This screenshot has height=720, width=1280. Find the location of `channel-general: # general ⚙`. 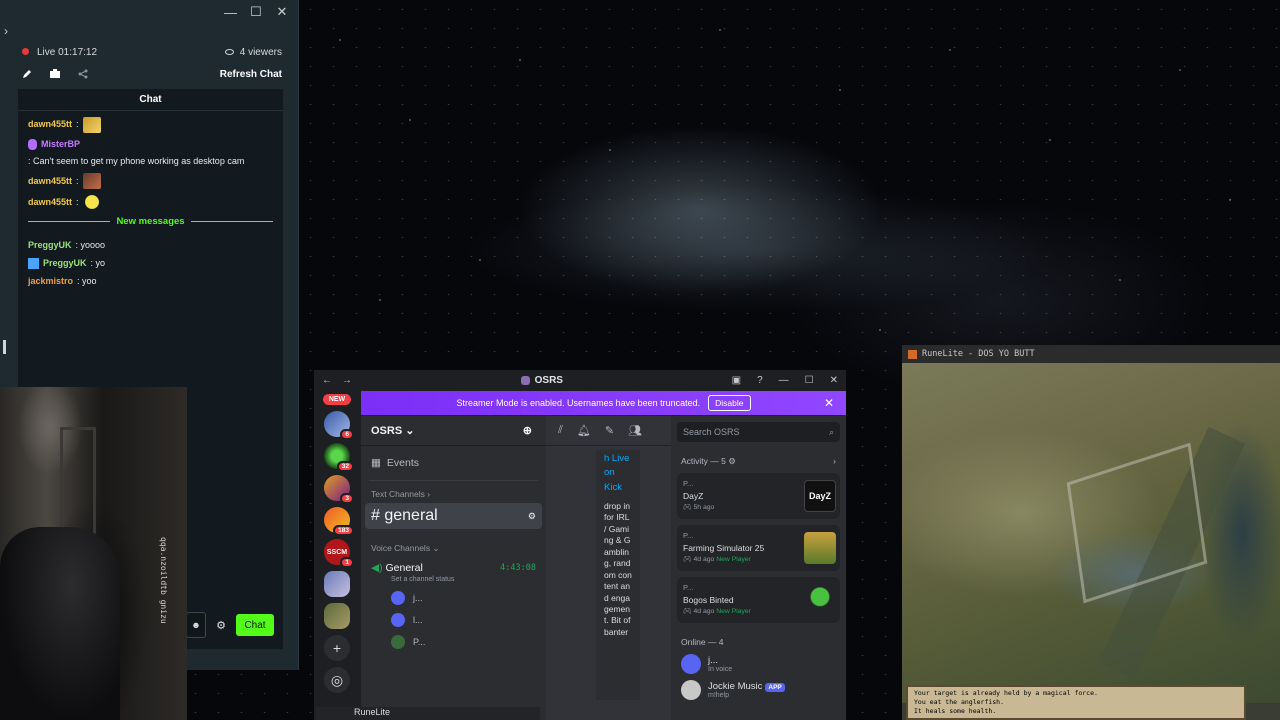

channel-general: # general ⚙ is located at coordinates (453, 516).